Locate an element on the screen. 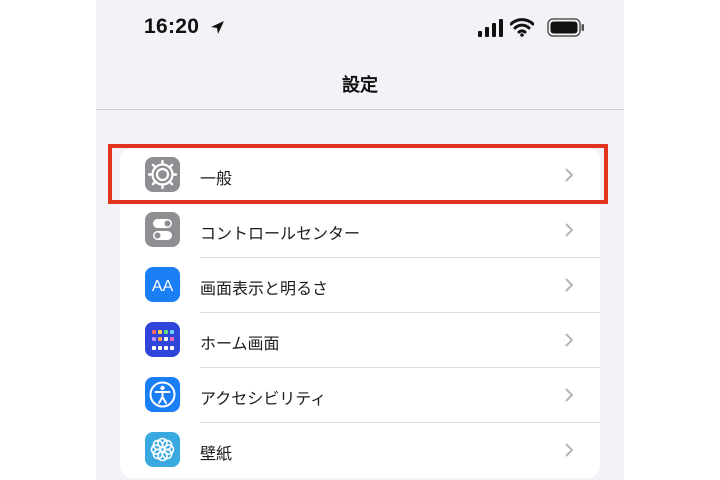 This screenshot has height=480, width=720. app-grid-icon is located at coordinates (162, 339).